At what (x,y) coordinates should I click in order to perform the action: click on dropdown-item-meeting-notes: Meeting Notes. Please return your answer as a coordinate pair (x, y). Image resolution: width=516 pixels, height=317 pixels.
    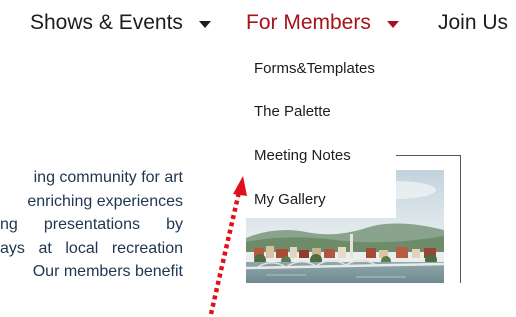
    Looking at the image, I should click on (302, 155).